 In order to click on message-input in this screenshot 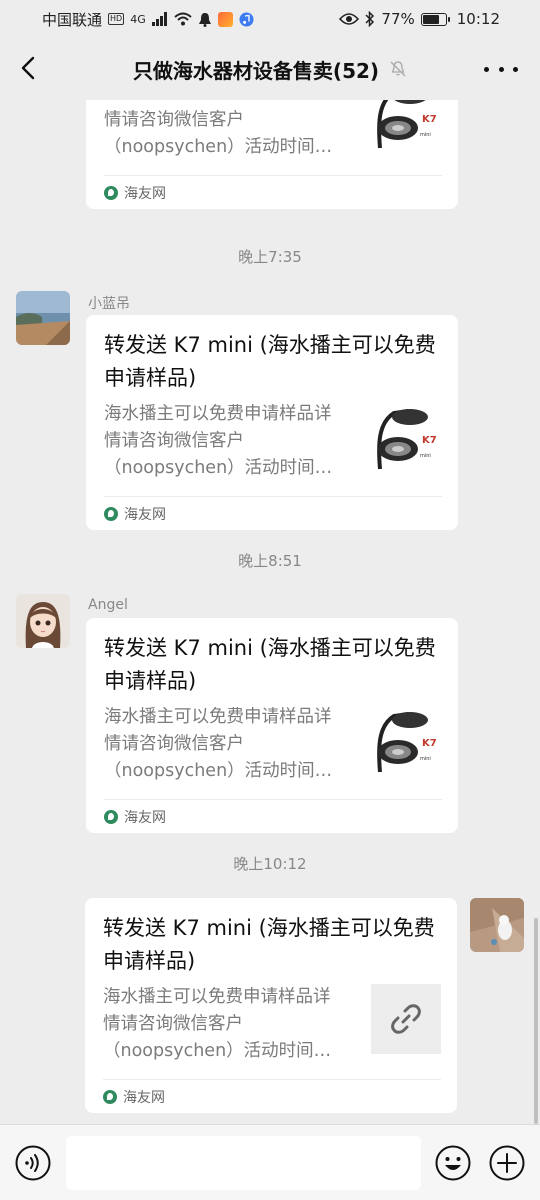, I will do `click(243, 1163)`.